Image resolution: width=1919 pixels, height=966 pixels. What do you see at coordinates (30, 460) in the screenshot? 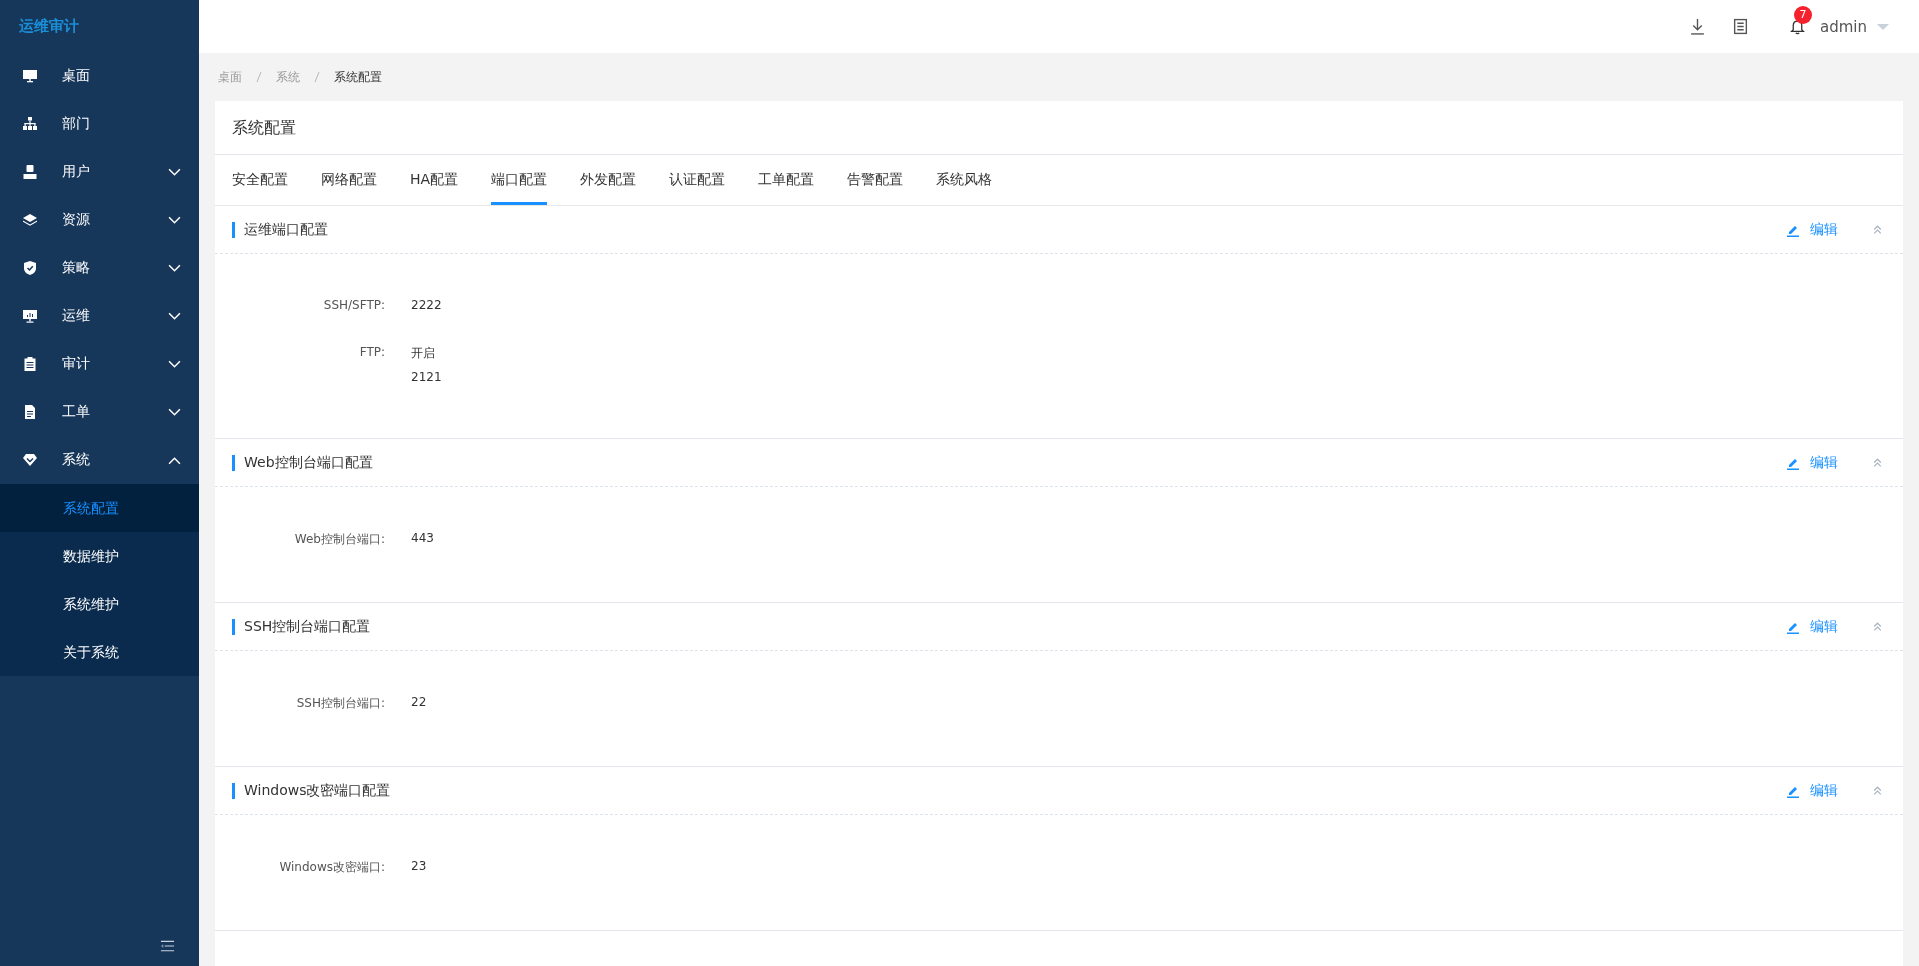
I see `diamond-icon` at bounding box center [30, 460].